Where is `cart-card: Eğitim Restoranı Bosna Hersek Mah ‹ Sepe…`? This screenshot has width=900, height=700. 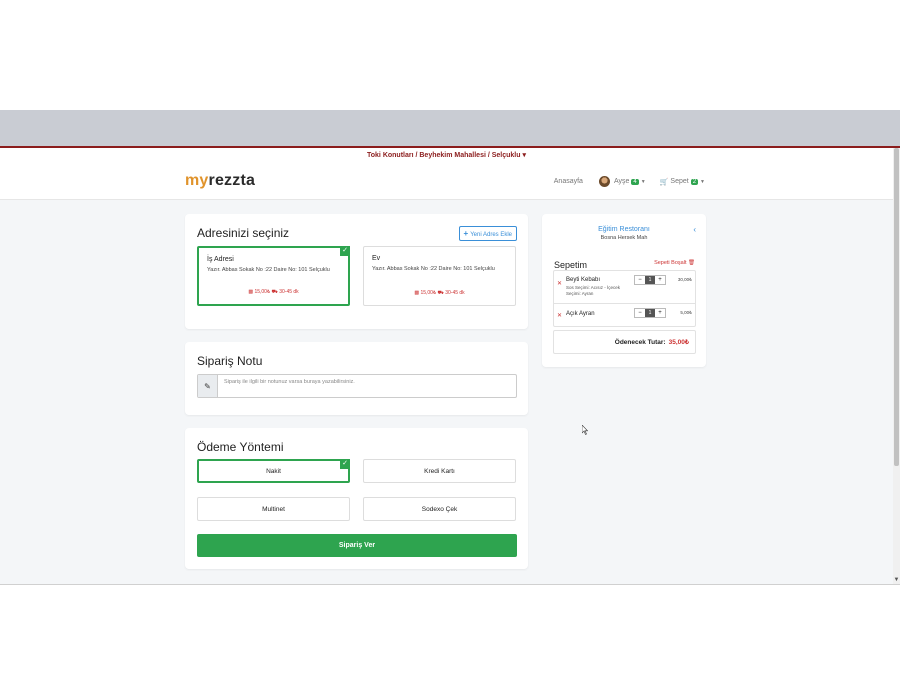 cart-card: Eğitim Restoranı Bosna Hersek Mah ‹ Sepe… is located at coordinates (624, 290).